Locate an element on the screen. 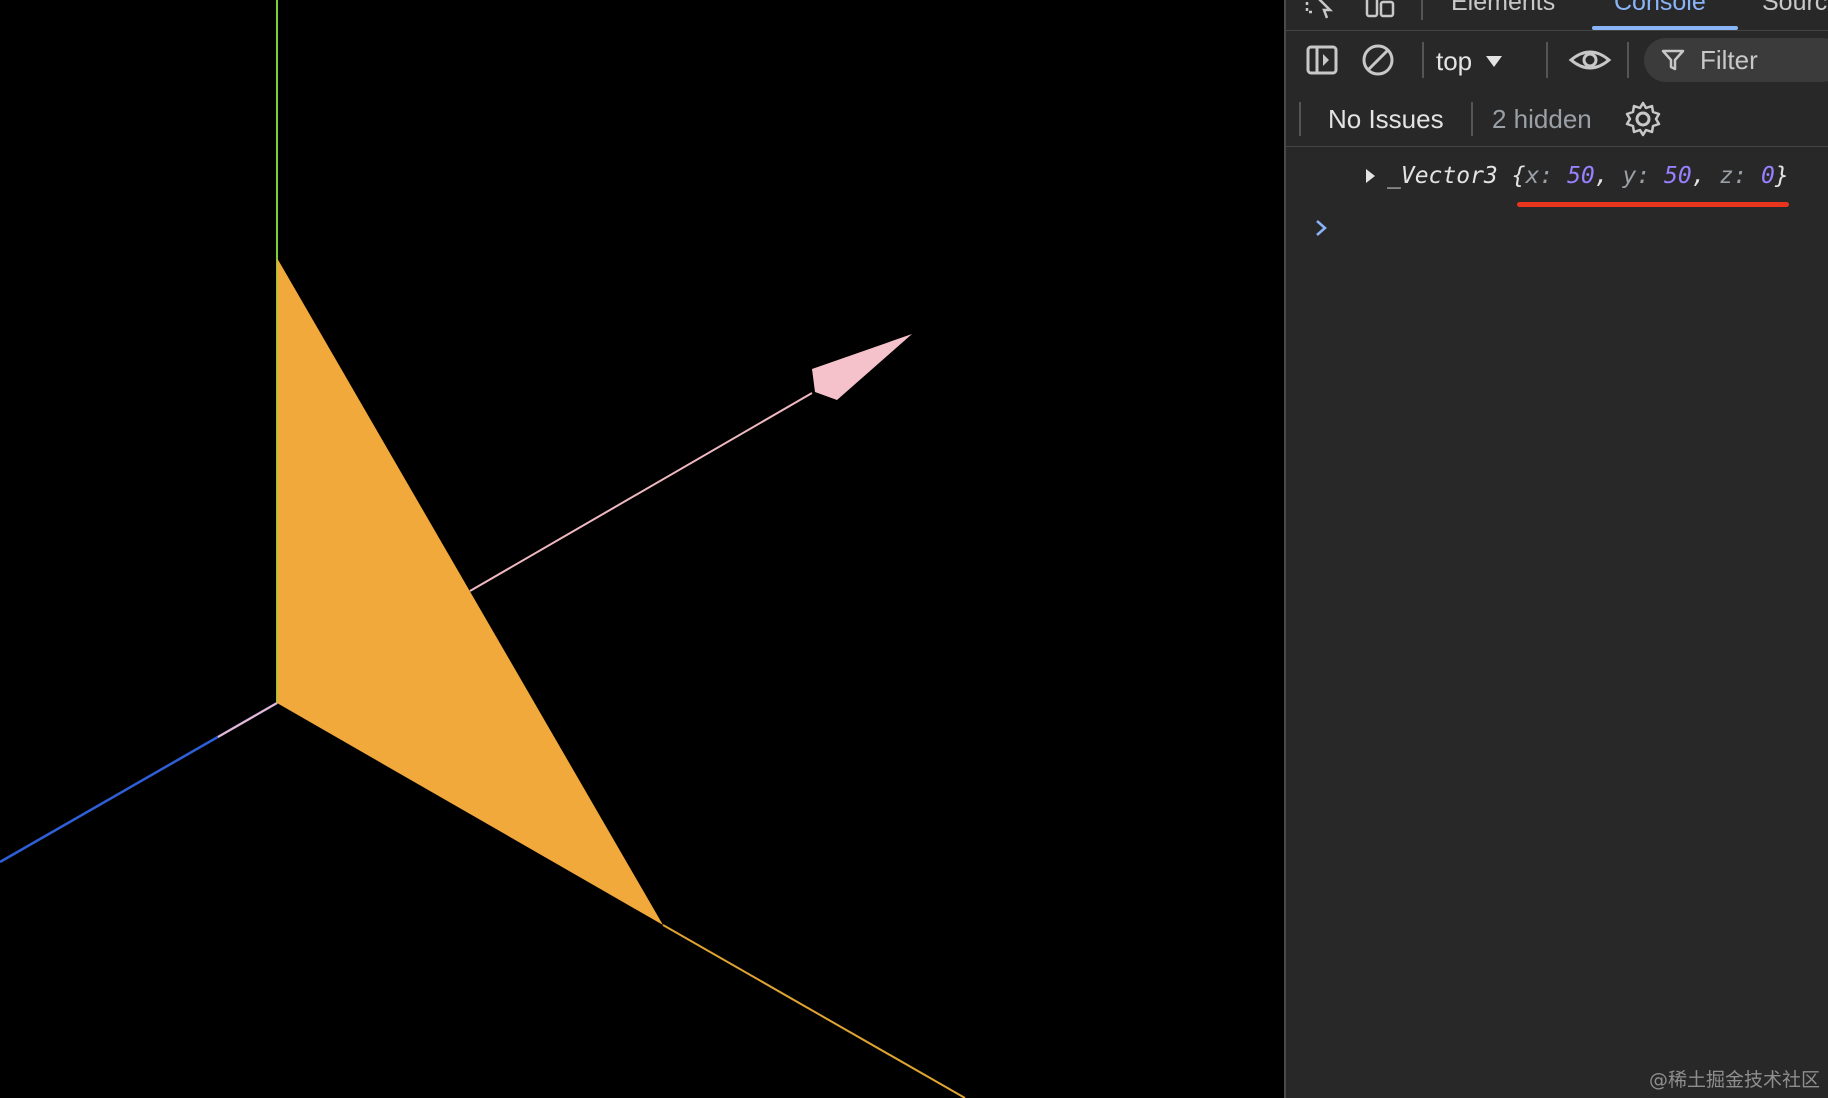 The width and height of the screenshot is (1828, 1098). devtools-tabbar: Elements Console Sources is located at coordinates (1557, 15).